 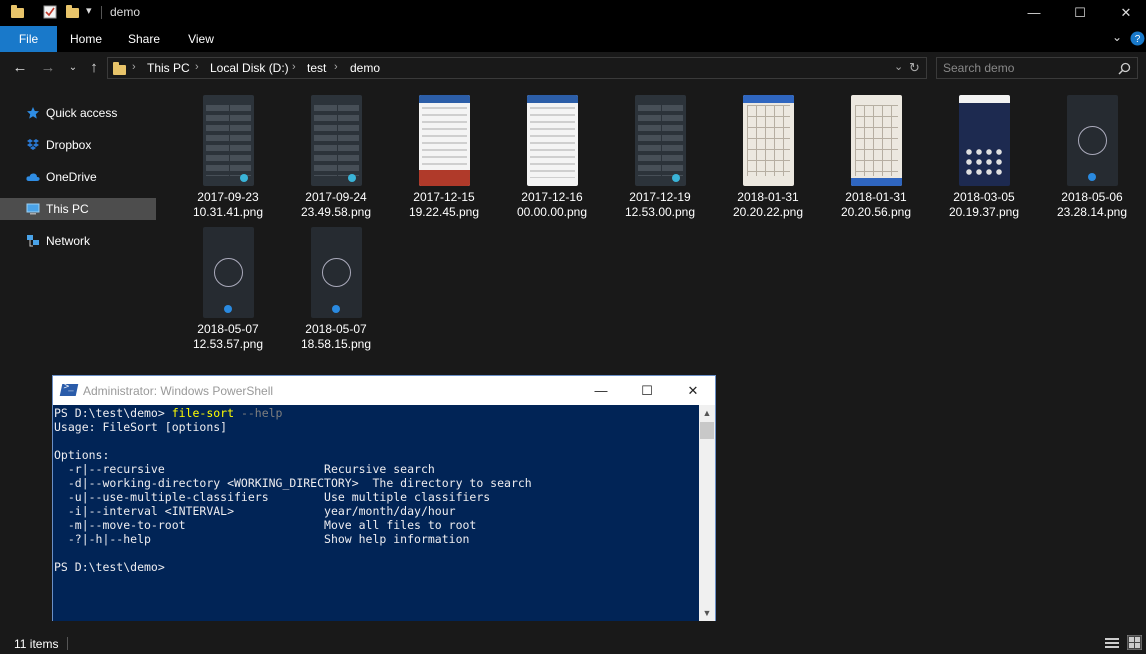 I want to click on window-title: demo, so click(x=125, y=12).